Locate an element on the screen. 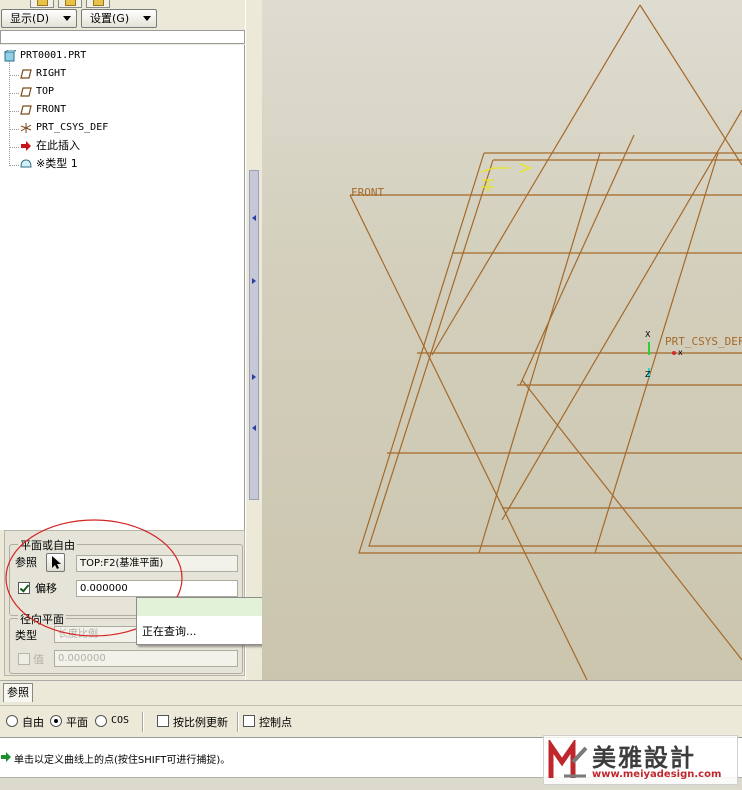  offset-checkbox is located at coordinates (24, 588).